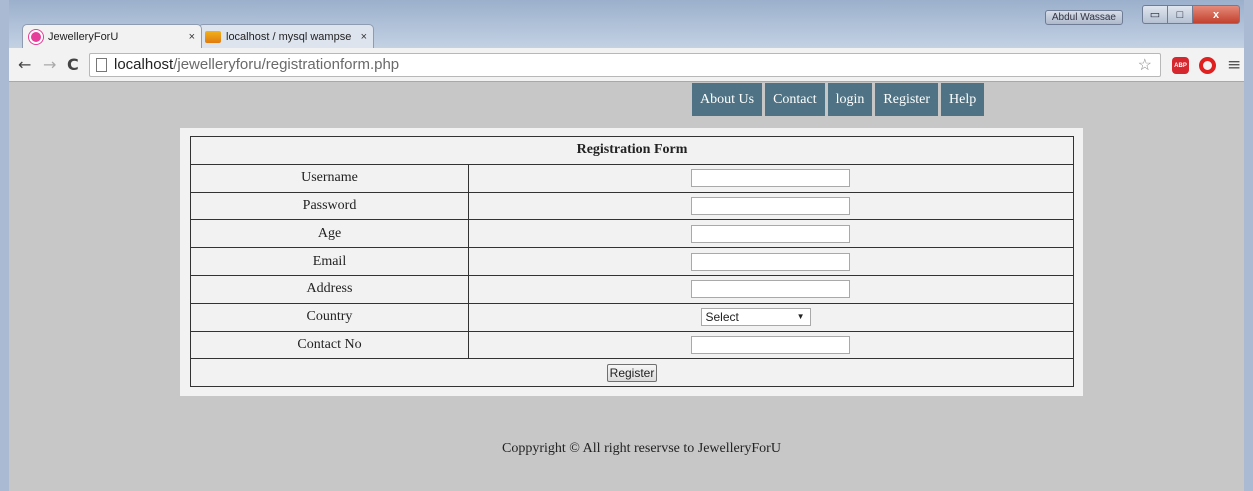 This screenshot has width=1253, height=491. Describe the element at coordinates (722, 317) in the screenshot. I see `country-select-value: Select` at that location.